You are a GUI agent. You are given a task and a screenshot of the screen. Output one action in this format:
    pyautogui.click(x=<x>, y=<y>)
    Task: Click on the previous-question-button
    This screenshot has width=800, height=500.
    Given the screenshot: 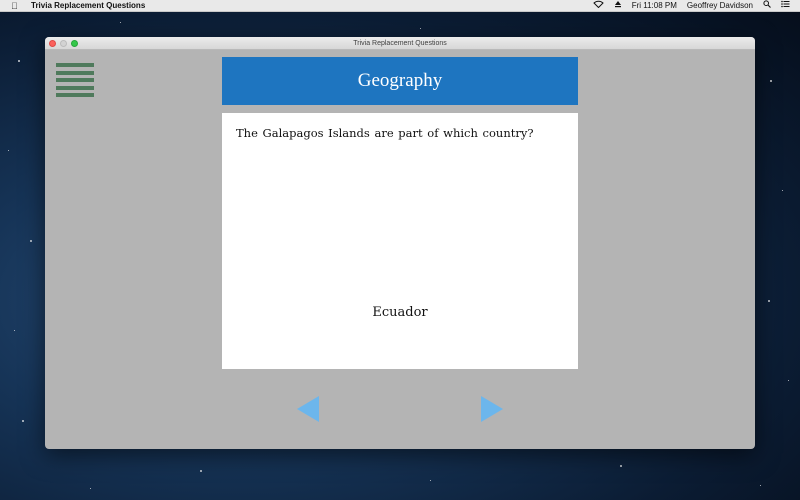 What is the action you would take?
    pyautogui.click(x=308, y=409)
    